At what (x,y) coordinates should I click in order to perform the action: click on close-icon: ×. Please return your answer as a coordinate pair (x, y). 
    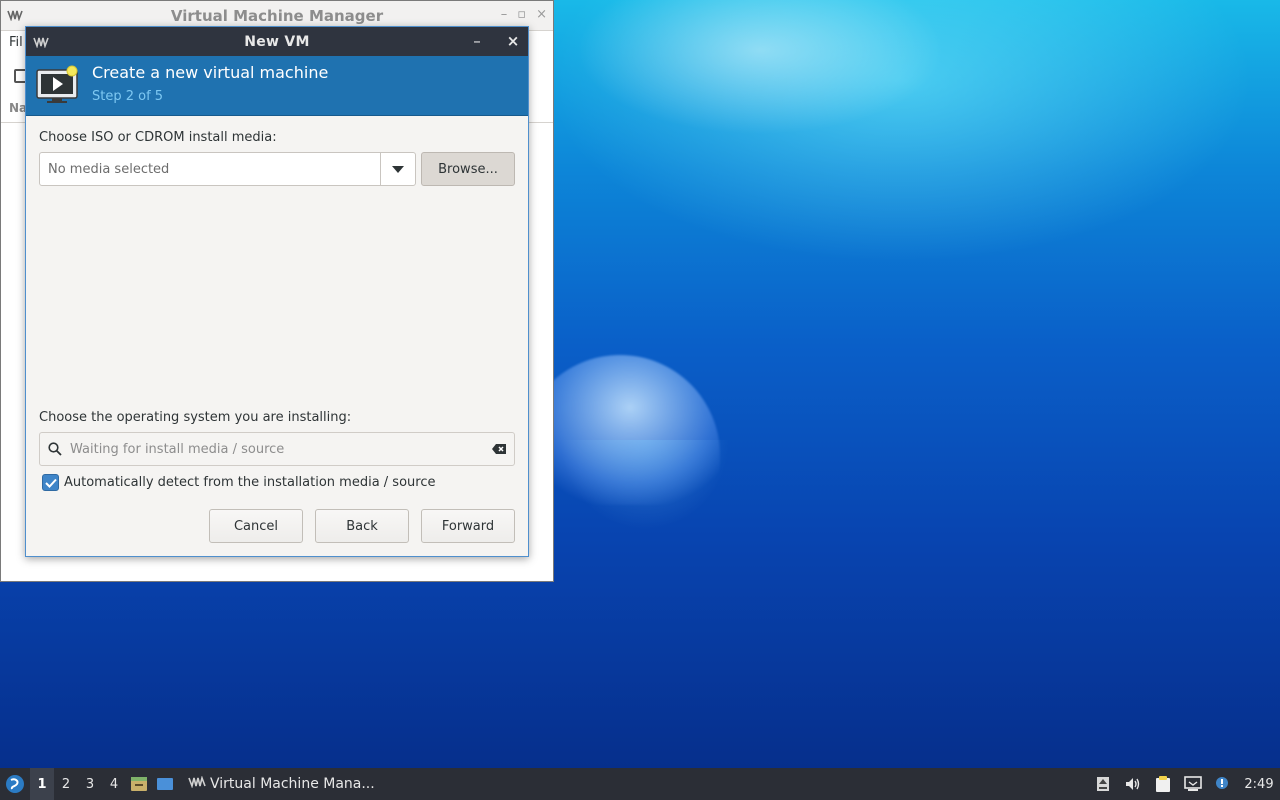
    Looking at the image, I should click on (513, 41).